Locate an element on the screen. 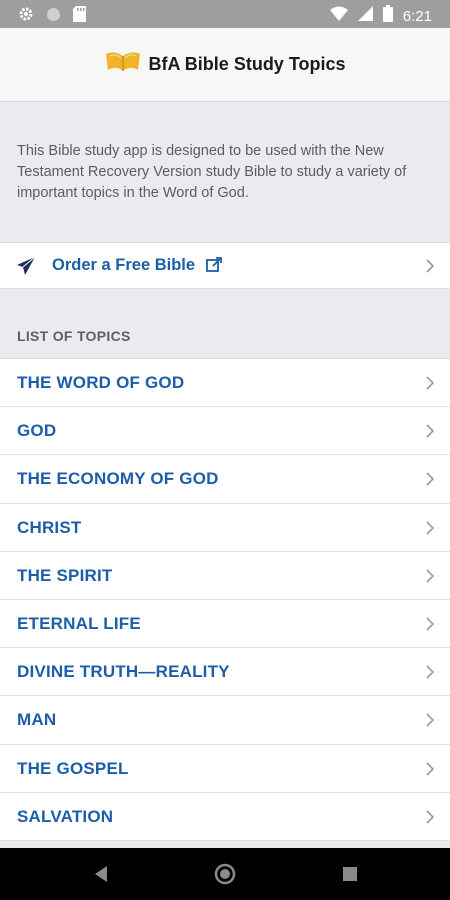  list-of-topics-heading: LIST OF TOPICS is located at coordinates (74, 336).